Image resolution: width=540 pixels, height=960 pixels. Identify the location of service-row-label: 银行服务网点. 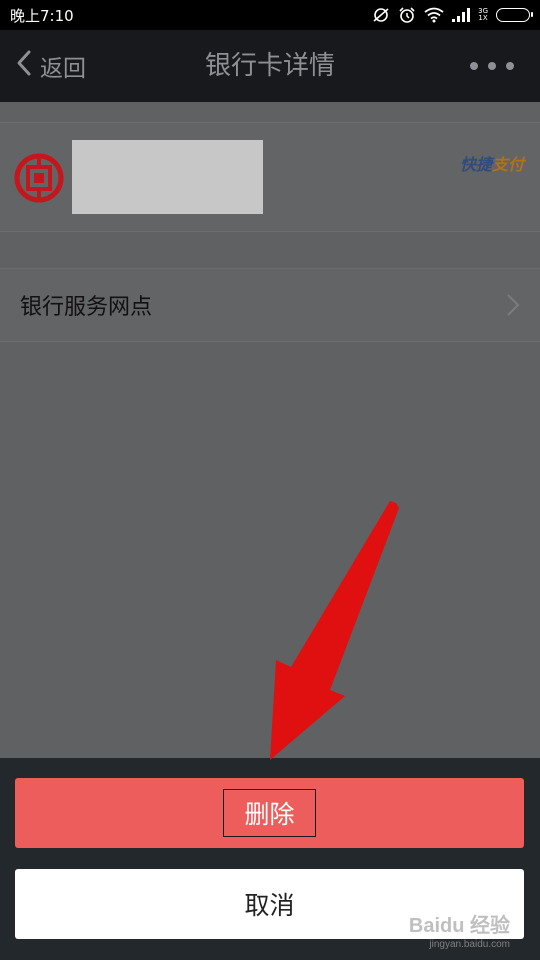
(86, 307).